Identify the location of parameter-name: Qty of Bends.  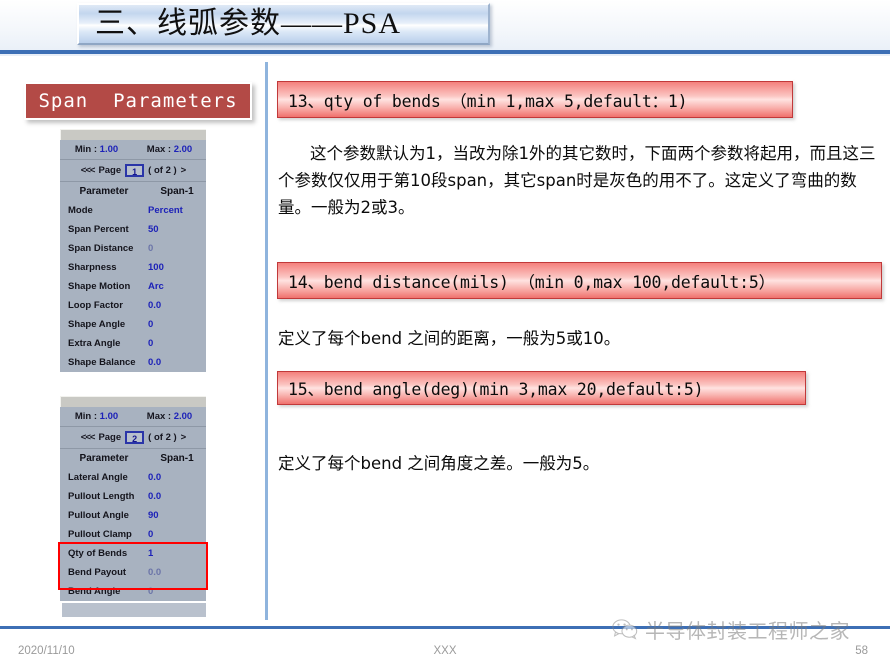
(98, 553).